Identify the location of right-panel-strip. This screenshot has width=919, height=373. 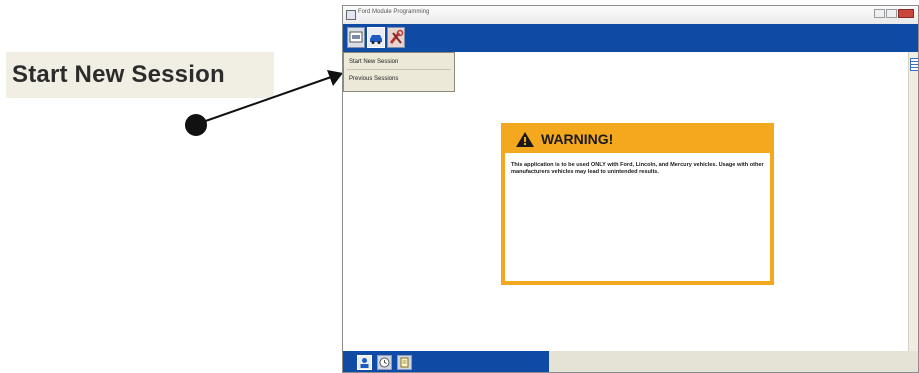
(913, 201).